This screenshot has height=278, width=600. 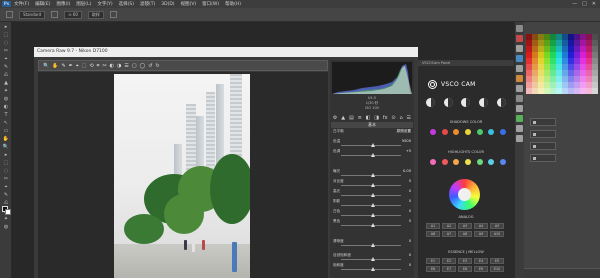 What do you see at coordinates (574, 4) in the screenshot?
I see `minimize-button: —` at bounding box center [574, 4].